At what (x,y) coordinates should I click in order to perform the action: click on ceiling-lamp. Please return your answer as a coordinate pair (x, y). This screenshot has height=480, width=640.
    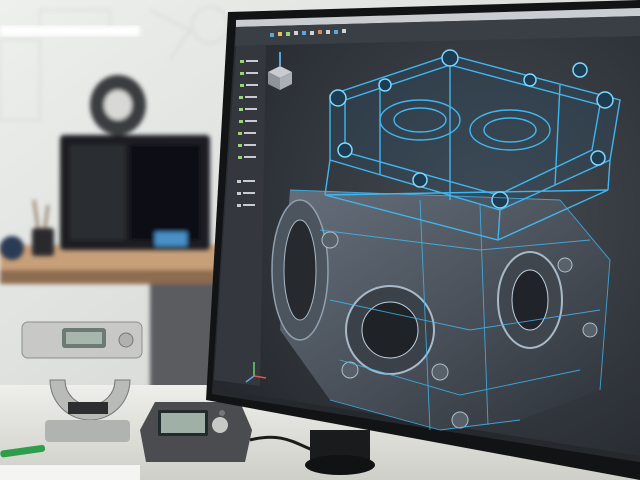
    Looking at the image, I should click on (70, 31).